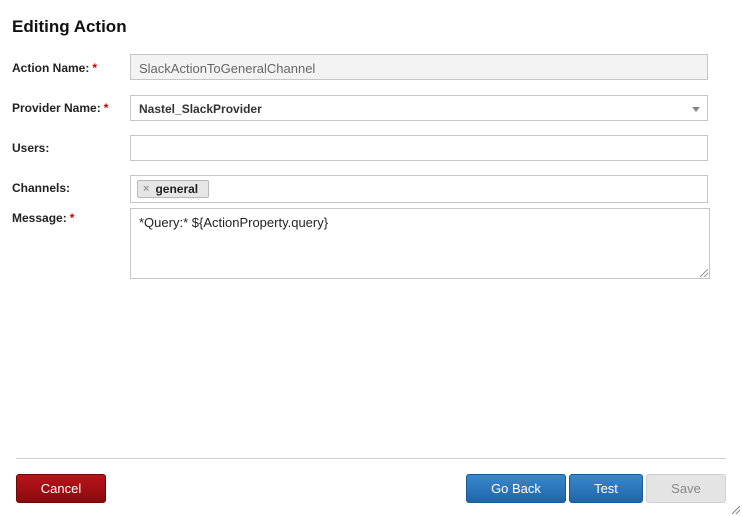 Image resolution: width=742 pixels, height=516 pixels. I want to click on dialog-resize-icon, so click(736, 510).